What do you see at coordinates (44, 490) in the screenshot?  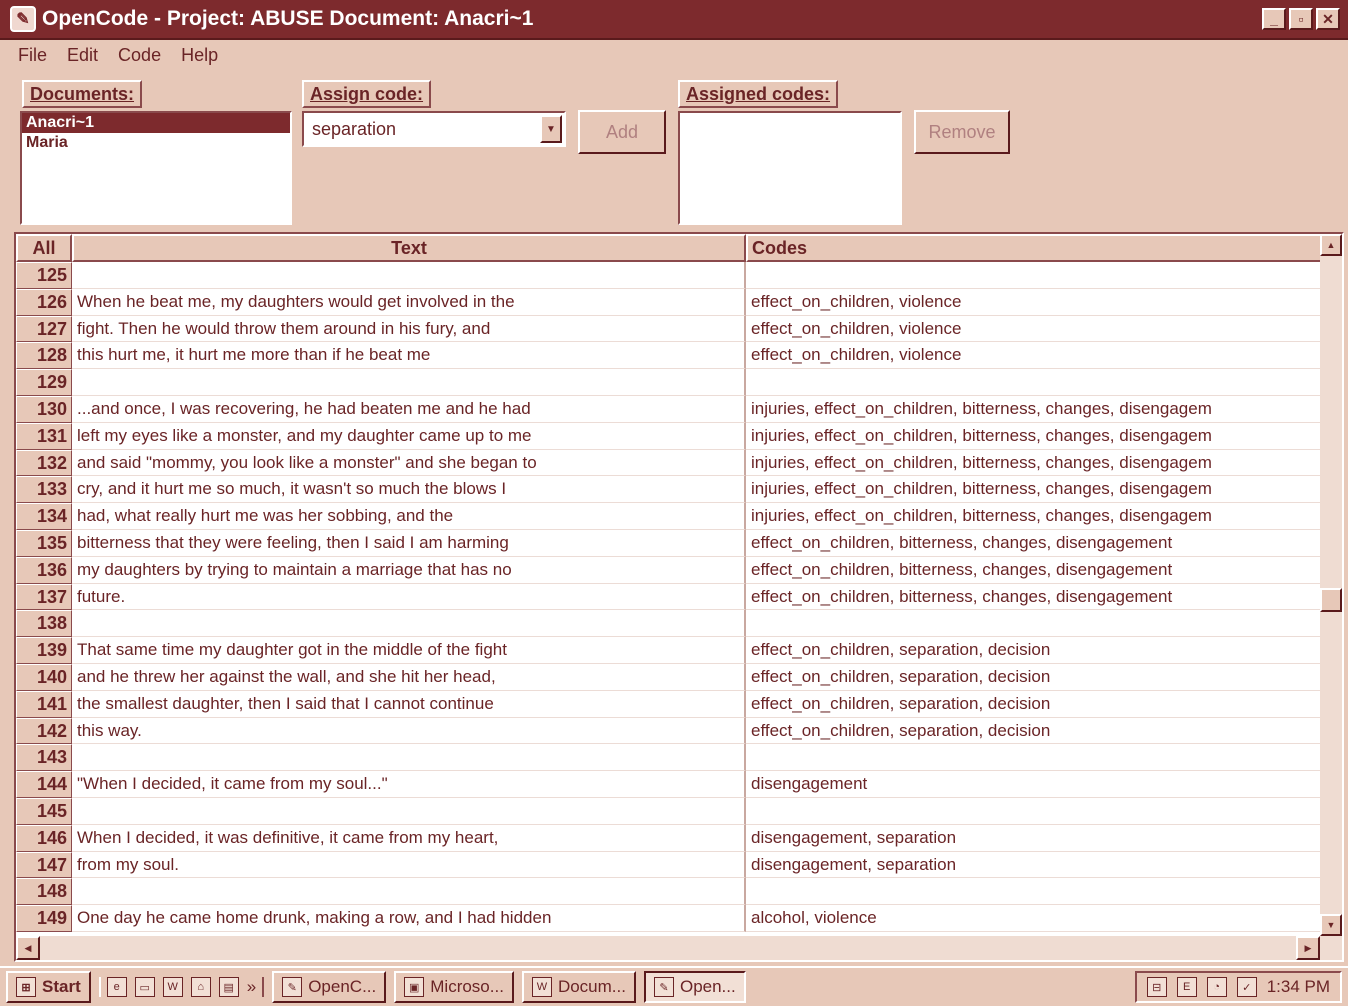 I see `line-number-cell: 133` at bounding box center [44, 490].